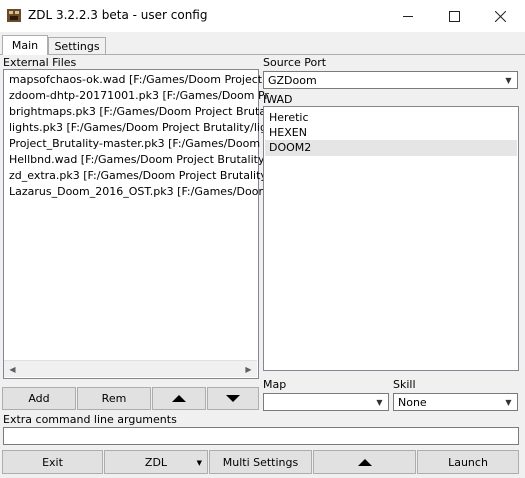 This screenshot has height=478, width=525. I want to click on collapse-button, so click(364, 462).